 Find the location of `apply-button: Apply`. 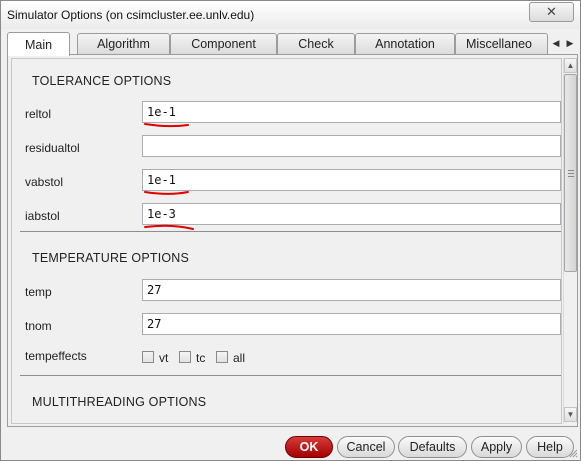

apply-button: Apply is located at coordinates (496, 447).